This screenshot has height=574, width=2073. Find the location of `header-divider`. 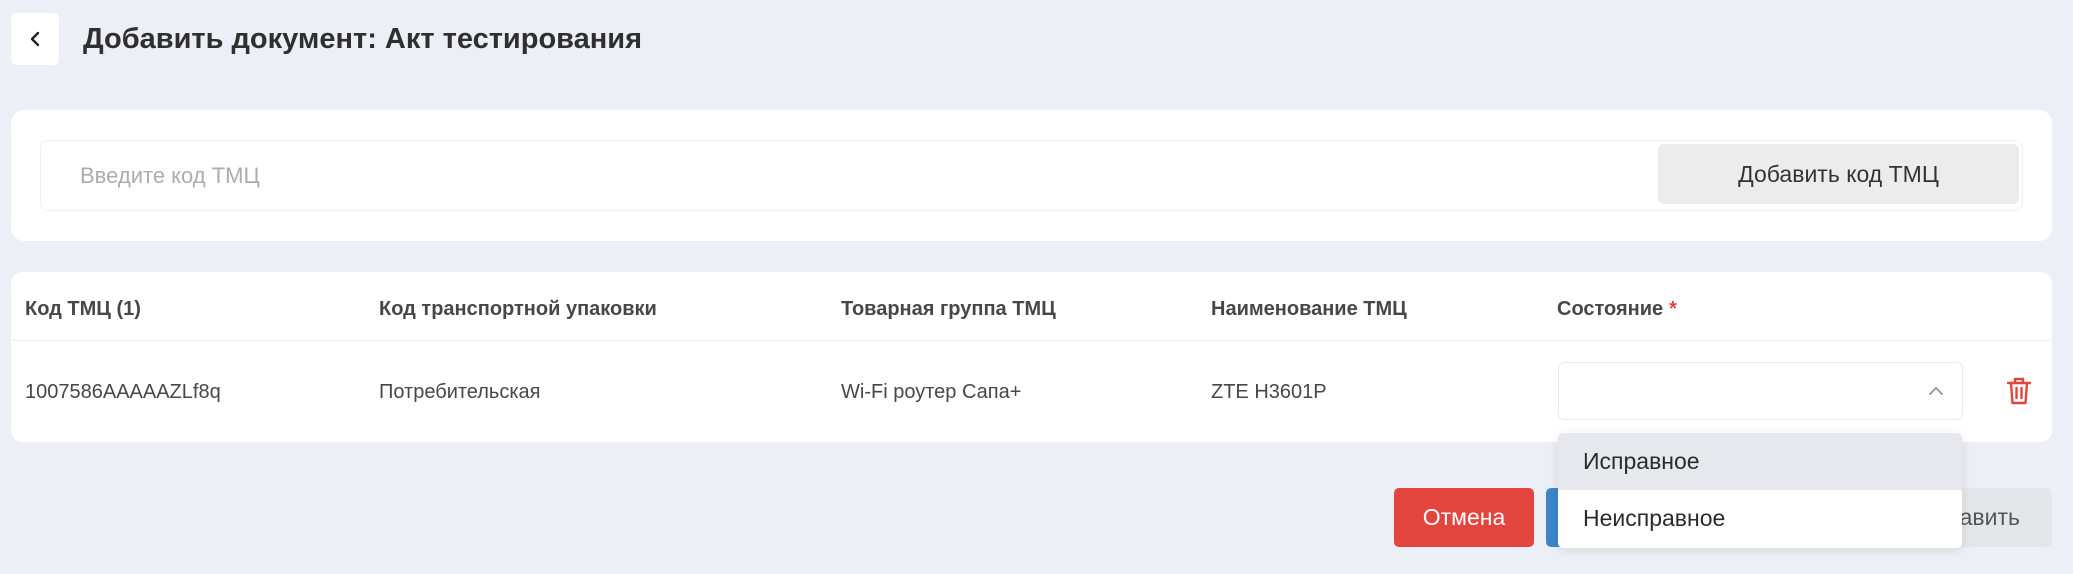

header-divider is located at coordinates (1031, 340).